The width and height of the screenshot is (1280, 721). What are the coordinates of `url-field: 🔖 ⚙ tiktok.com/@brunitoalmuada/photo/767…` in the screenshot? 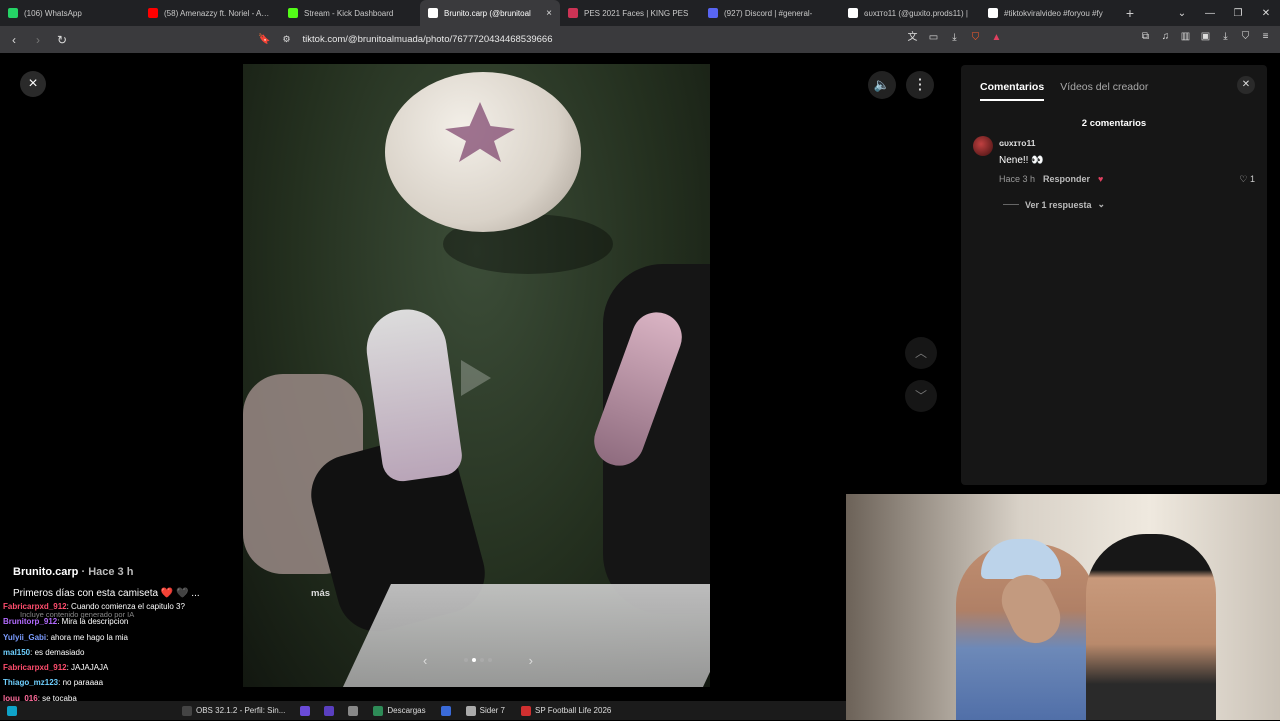 It's located at (628, 39).